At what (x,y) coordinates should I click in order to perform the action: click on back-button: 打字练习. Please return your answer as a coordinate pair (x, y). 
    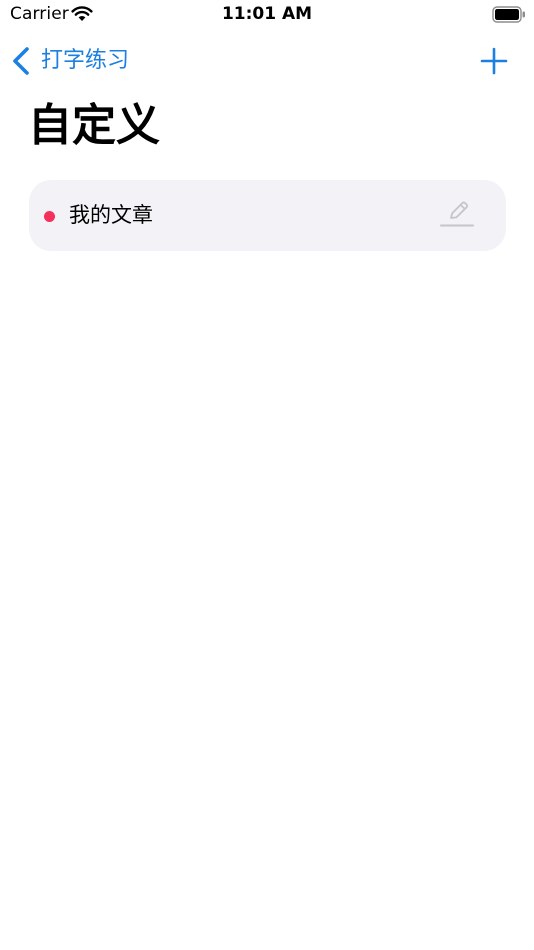
    Looking at the image, I should click on (69, 61).